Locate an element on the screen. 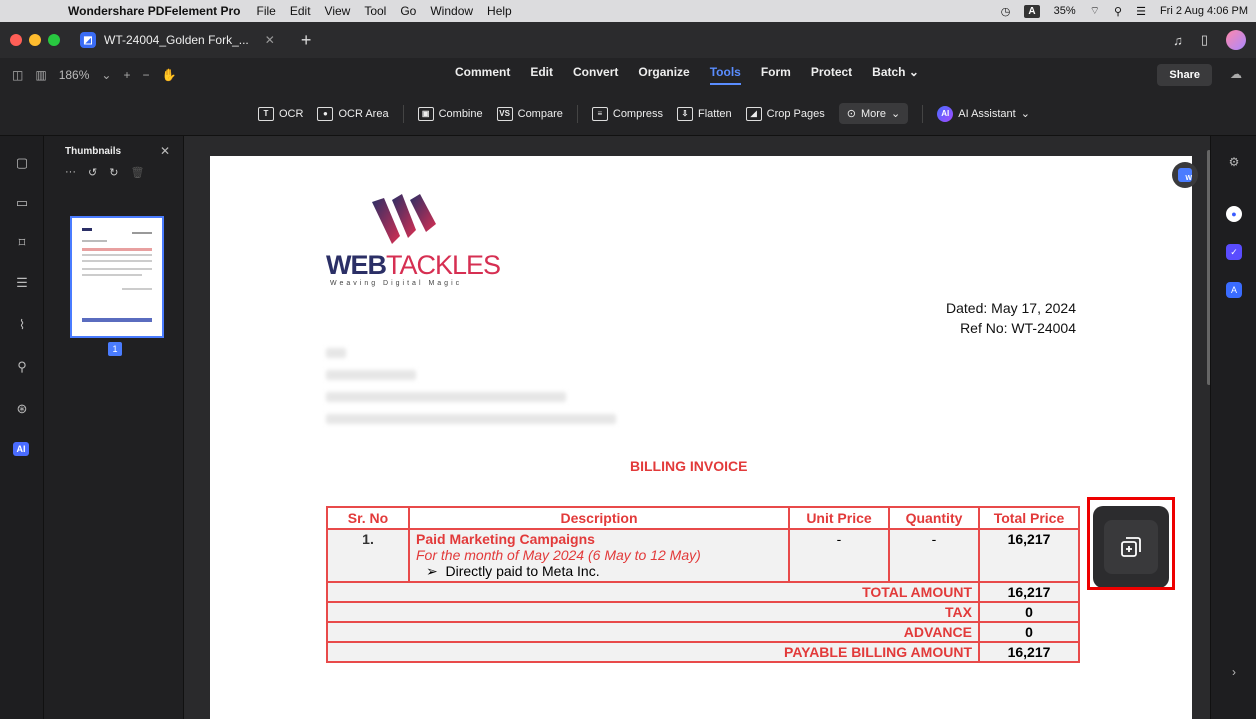 This screenshot has height=719, width=1256. tab-organize: Organize is located at coordinates (663, 75).